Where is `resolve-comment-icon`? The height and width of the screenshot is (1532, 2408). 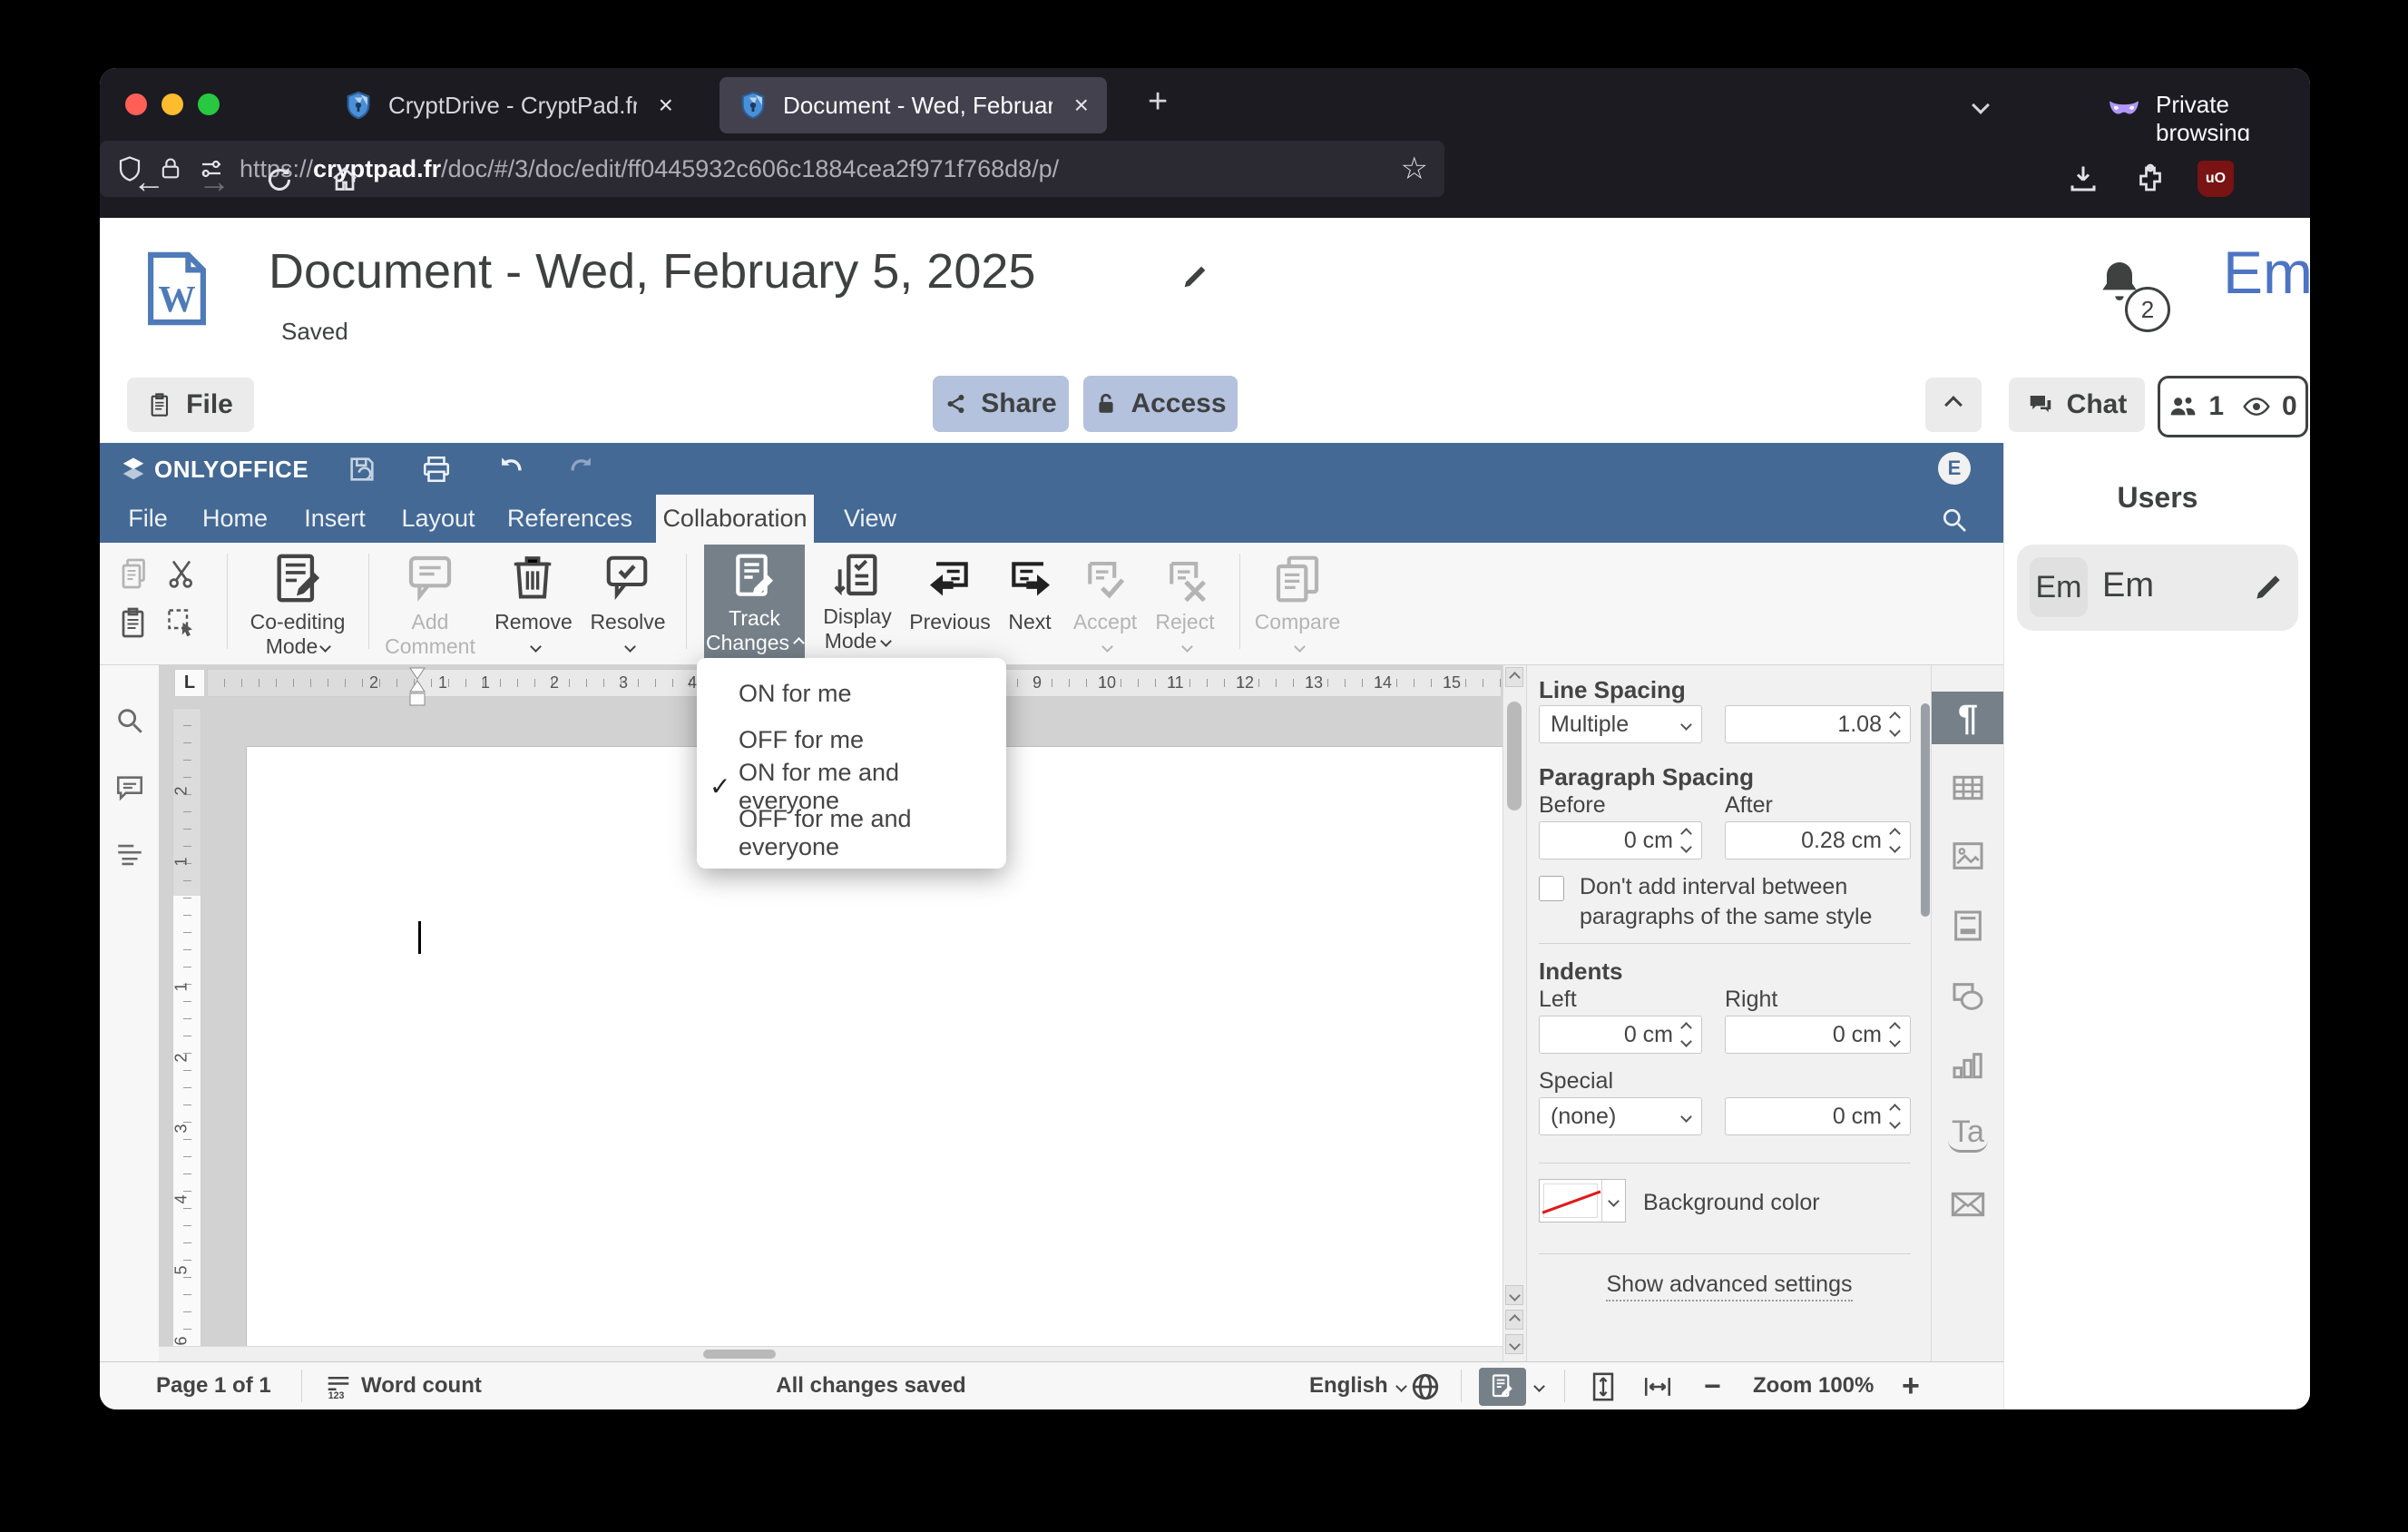 resolve-comment-icon is located at coordinates (627, 576).